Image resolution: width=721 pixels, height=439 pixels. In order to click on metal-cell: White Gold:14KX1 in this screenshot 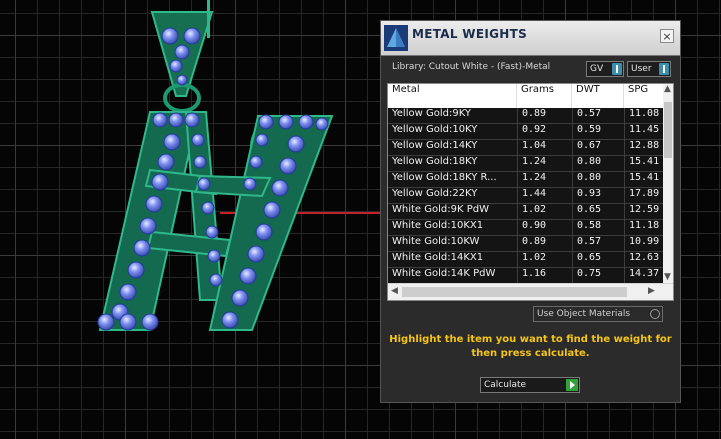, I will do `click(438, 257)`.